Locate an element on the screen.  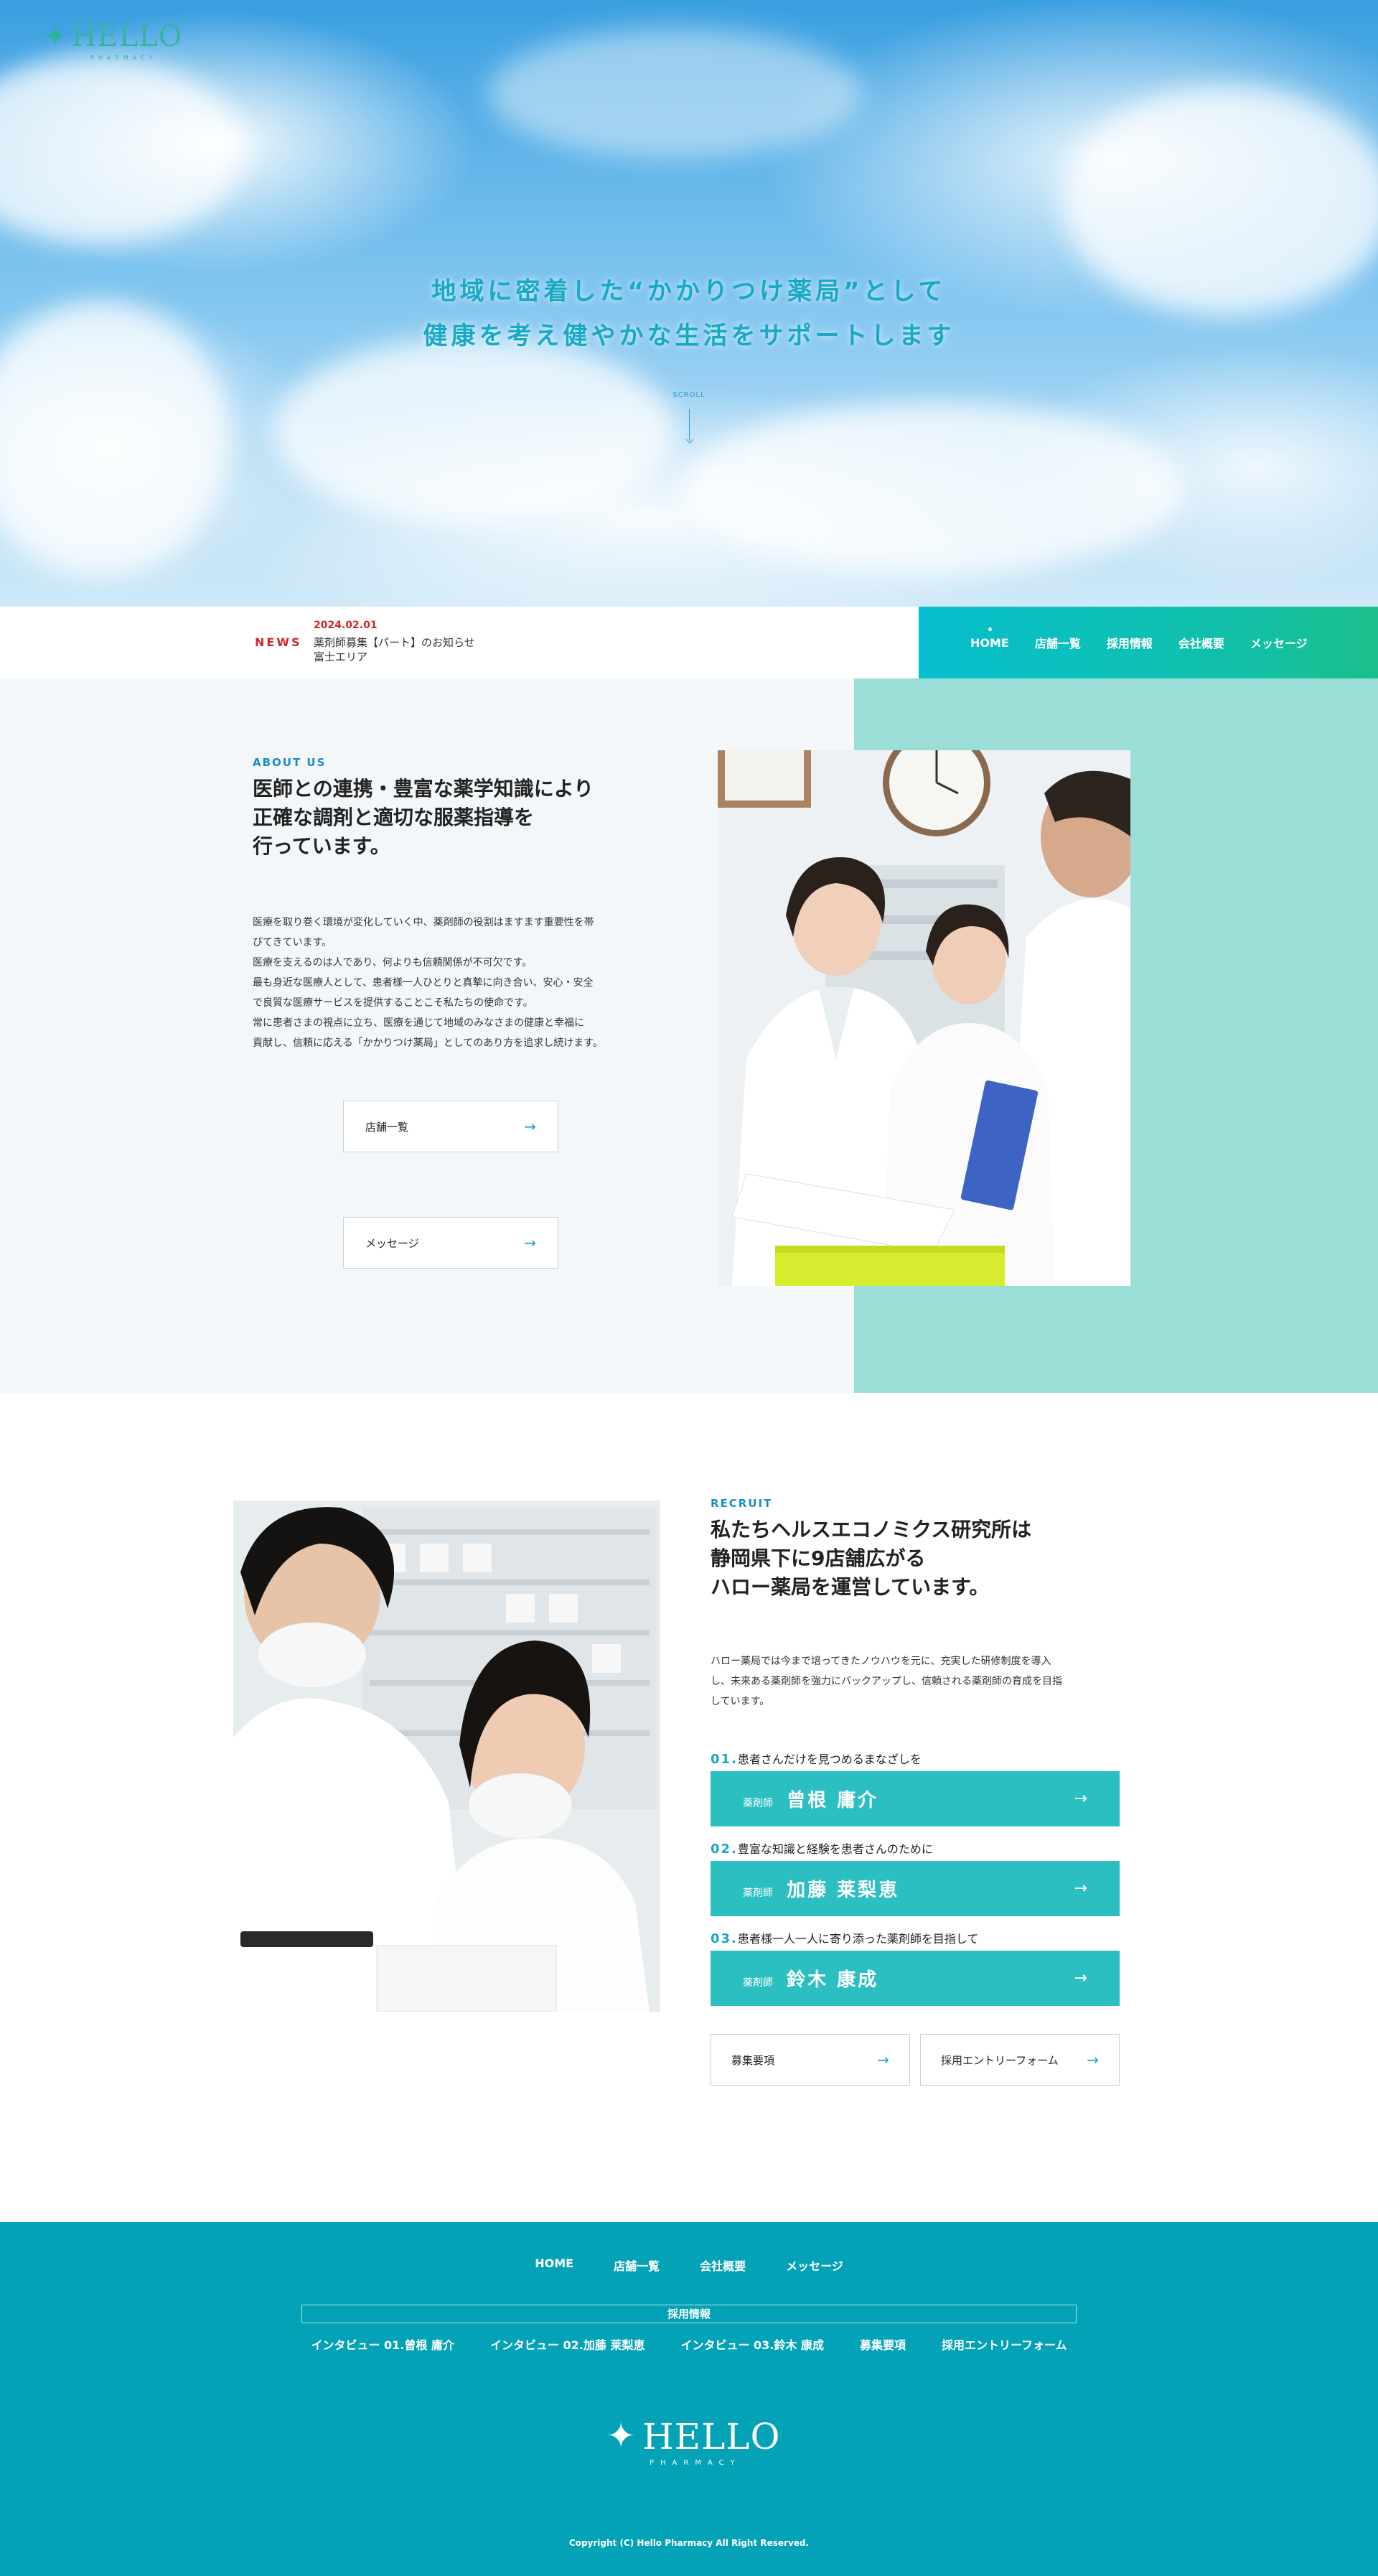
scroll-label: SCROLL is located at coordinates (689, 395).